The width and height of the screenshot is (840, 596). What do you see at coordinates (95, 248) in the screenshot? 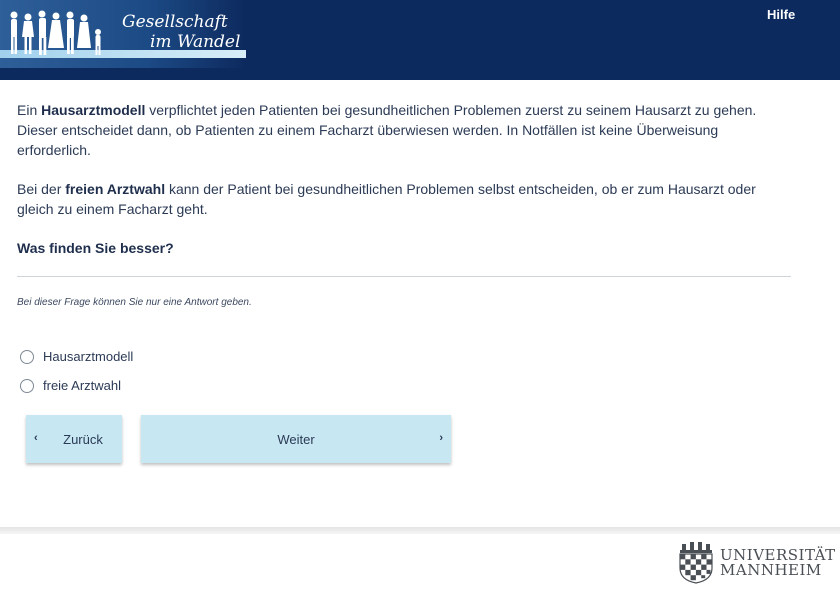
I see `question-text: Was finden Sie besser?` at bounding box center [95, 248].